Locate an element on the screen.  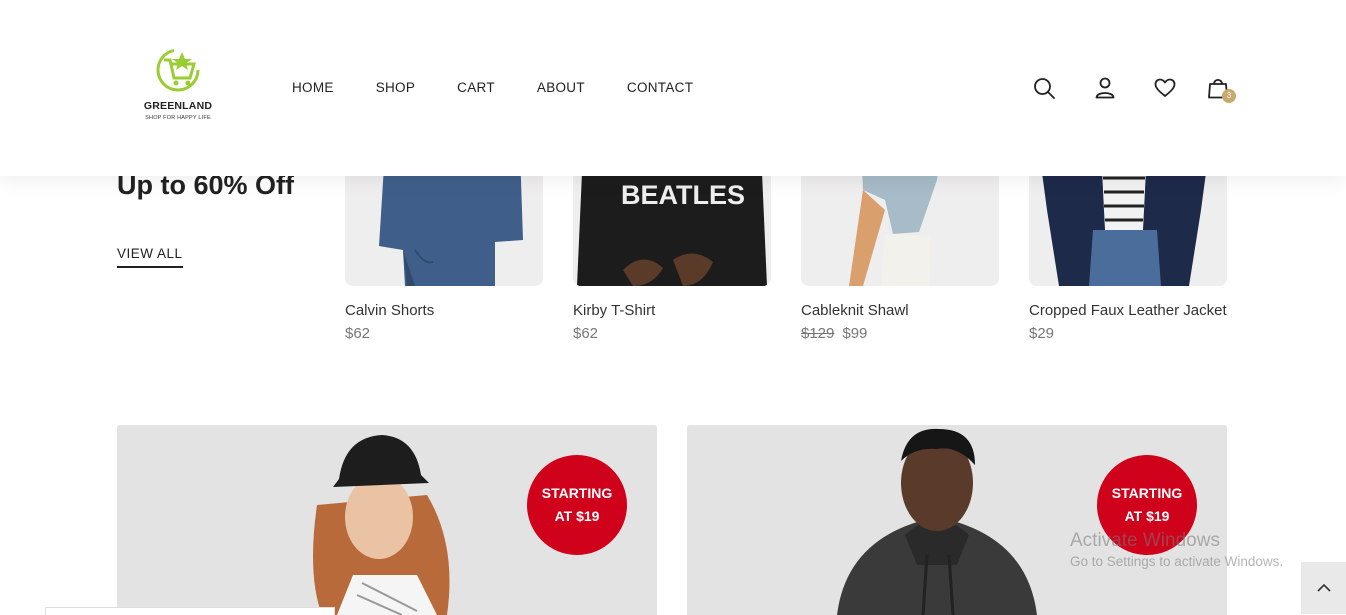
user-icon is located at coordinates (1105, 88).